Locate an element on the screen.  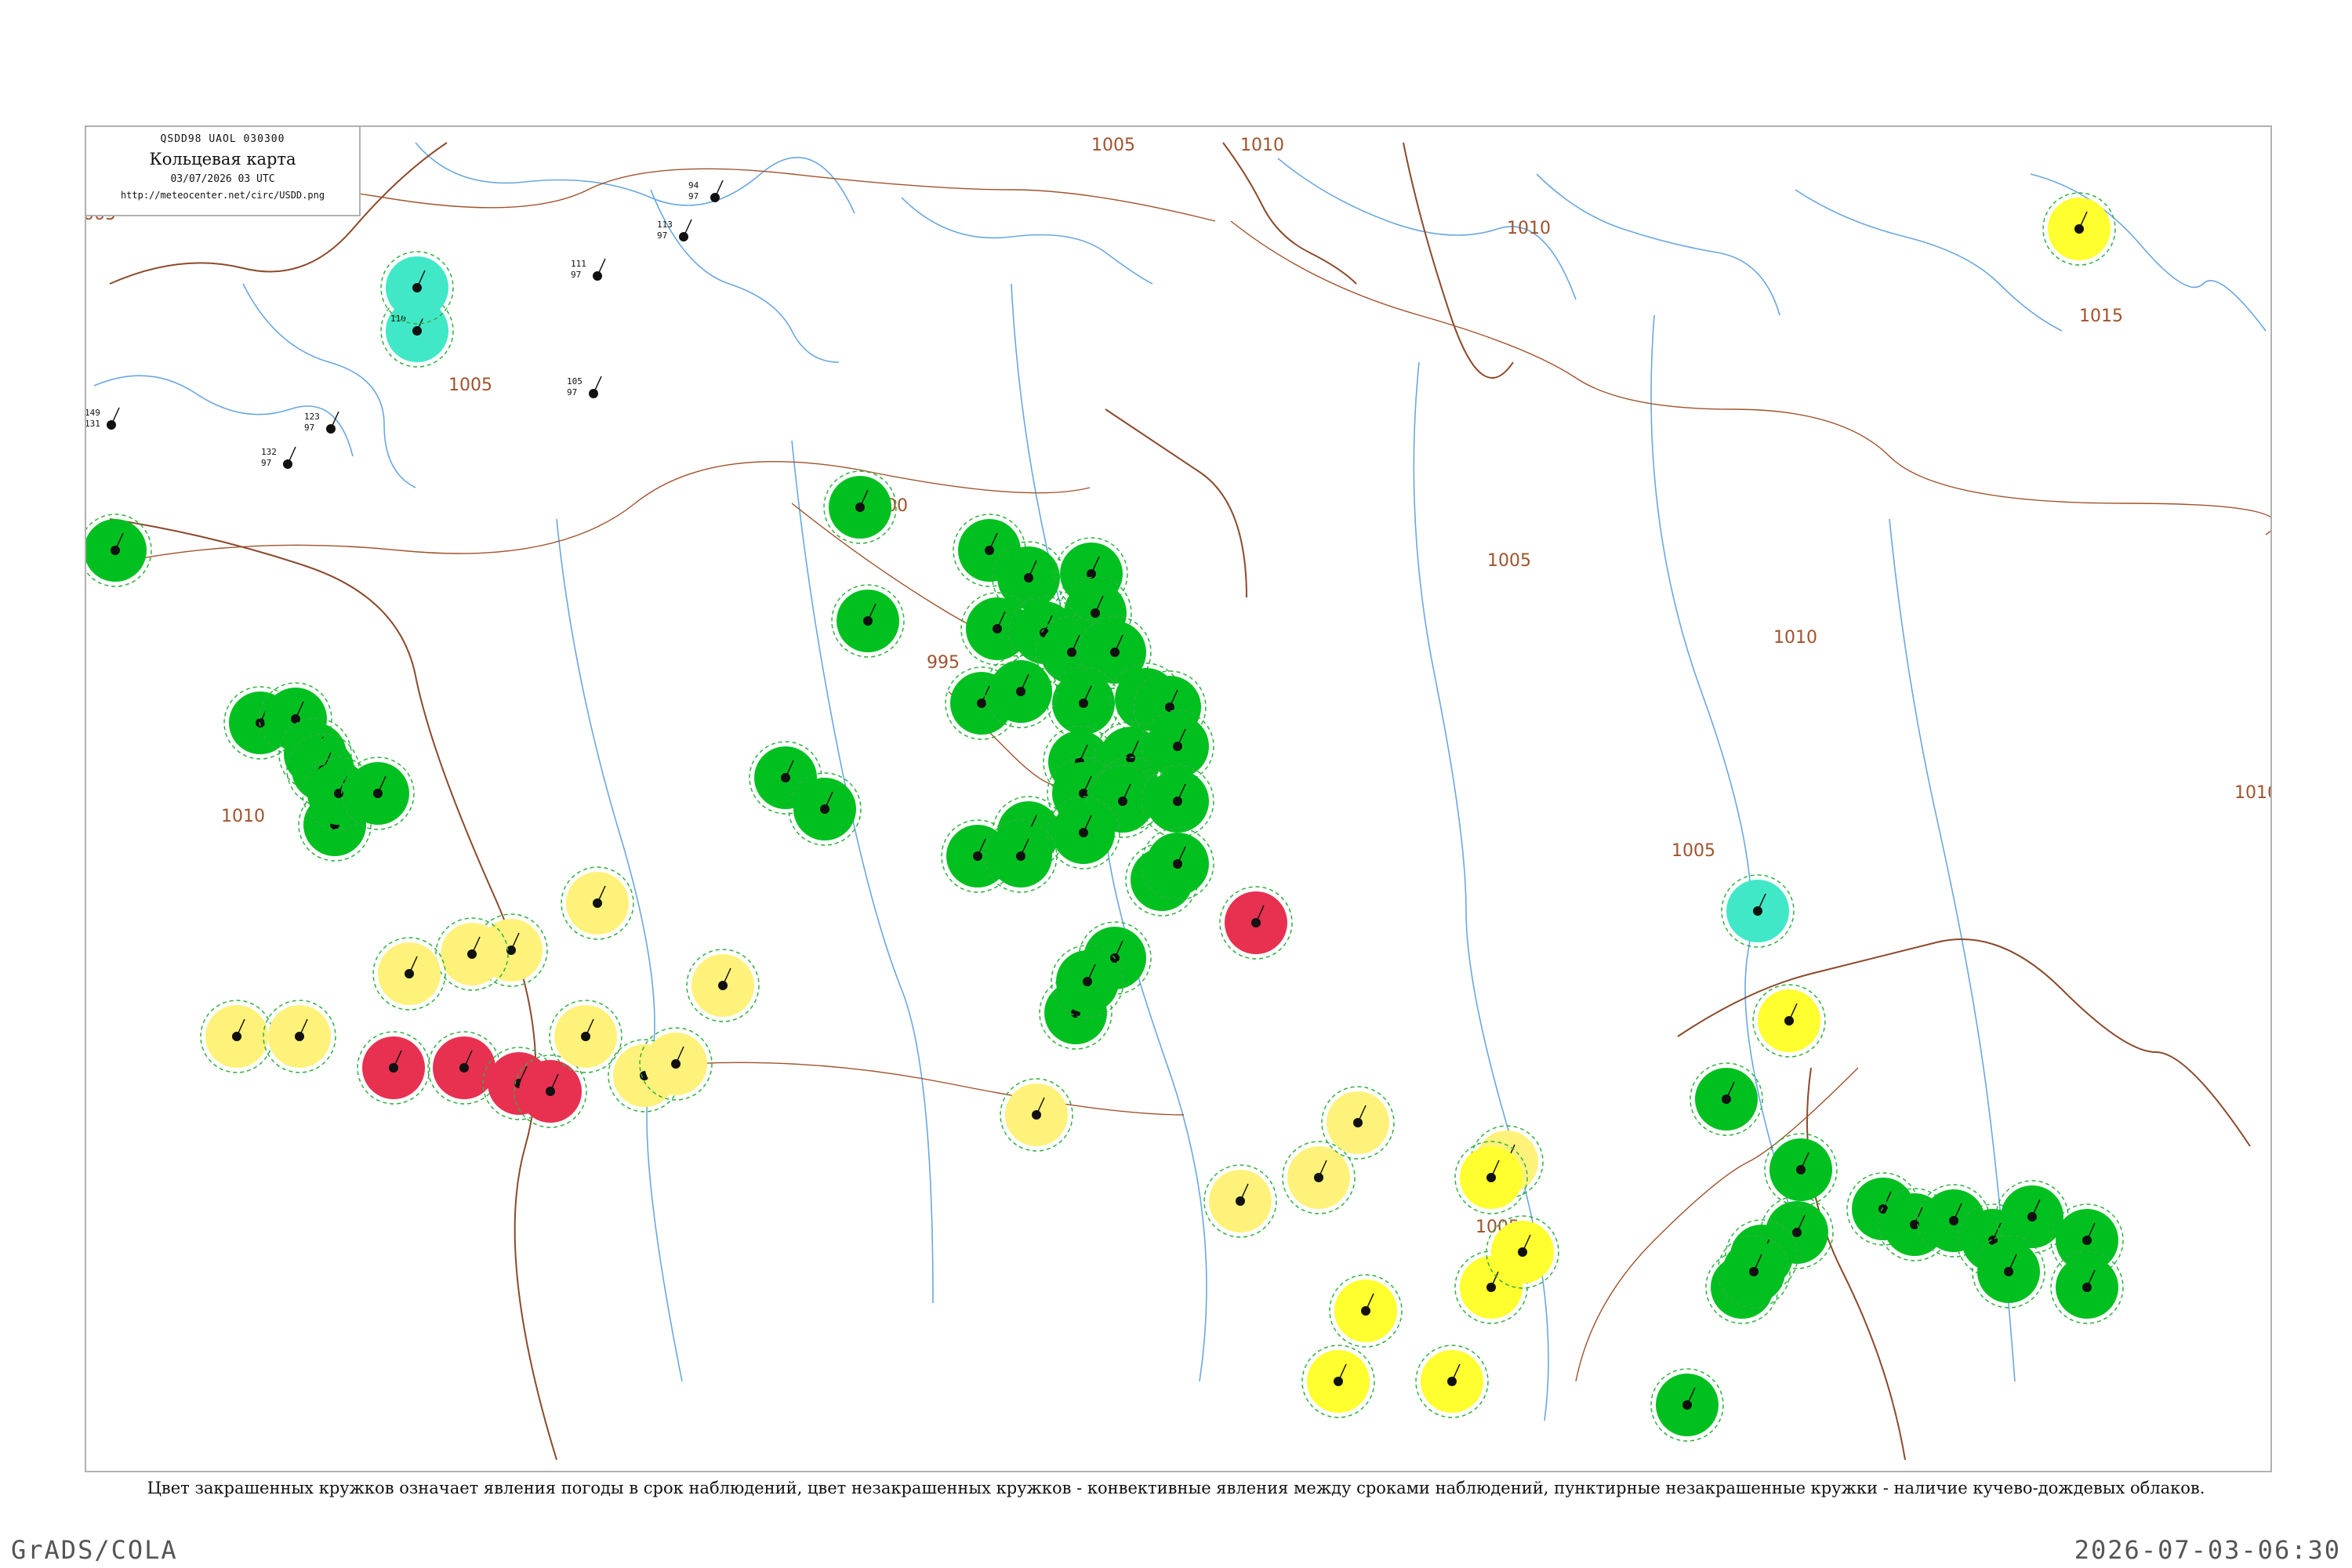
bulletin-codes: QSDD98 UAOL 030300 is located at coordinates (222, 139).